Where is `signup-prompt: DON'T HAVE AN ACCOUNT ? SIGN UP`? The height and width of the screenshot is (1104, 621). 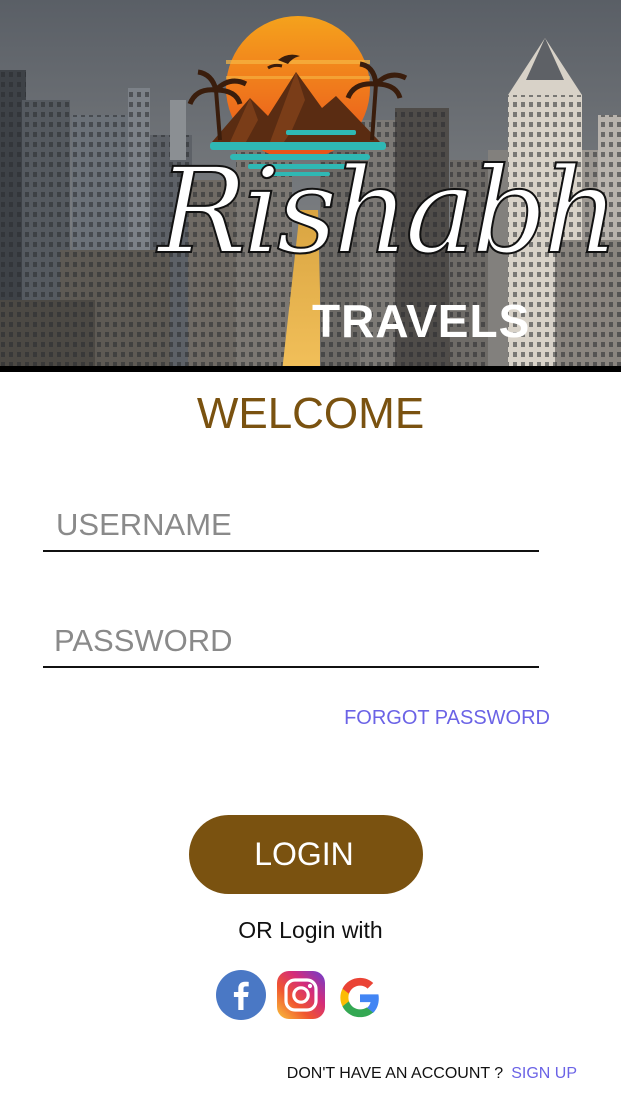
signup-prompt: DON'T HAVE AN ACCOUNT ? SIGN UP is located at coordinates (288, 1074).